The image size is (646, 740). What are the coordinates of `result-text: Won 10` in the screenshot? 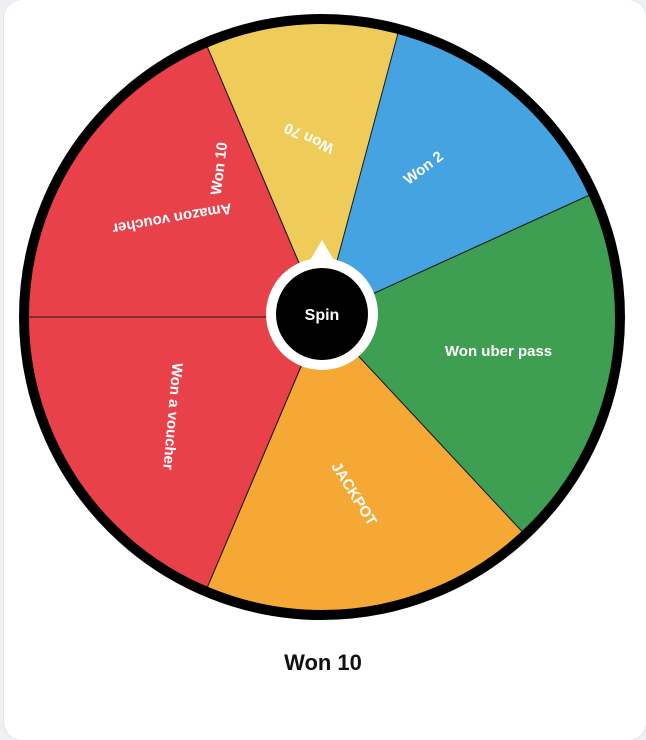 It's located at (323, 662).